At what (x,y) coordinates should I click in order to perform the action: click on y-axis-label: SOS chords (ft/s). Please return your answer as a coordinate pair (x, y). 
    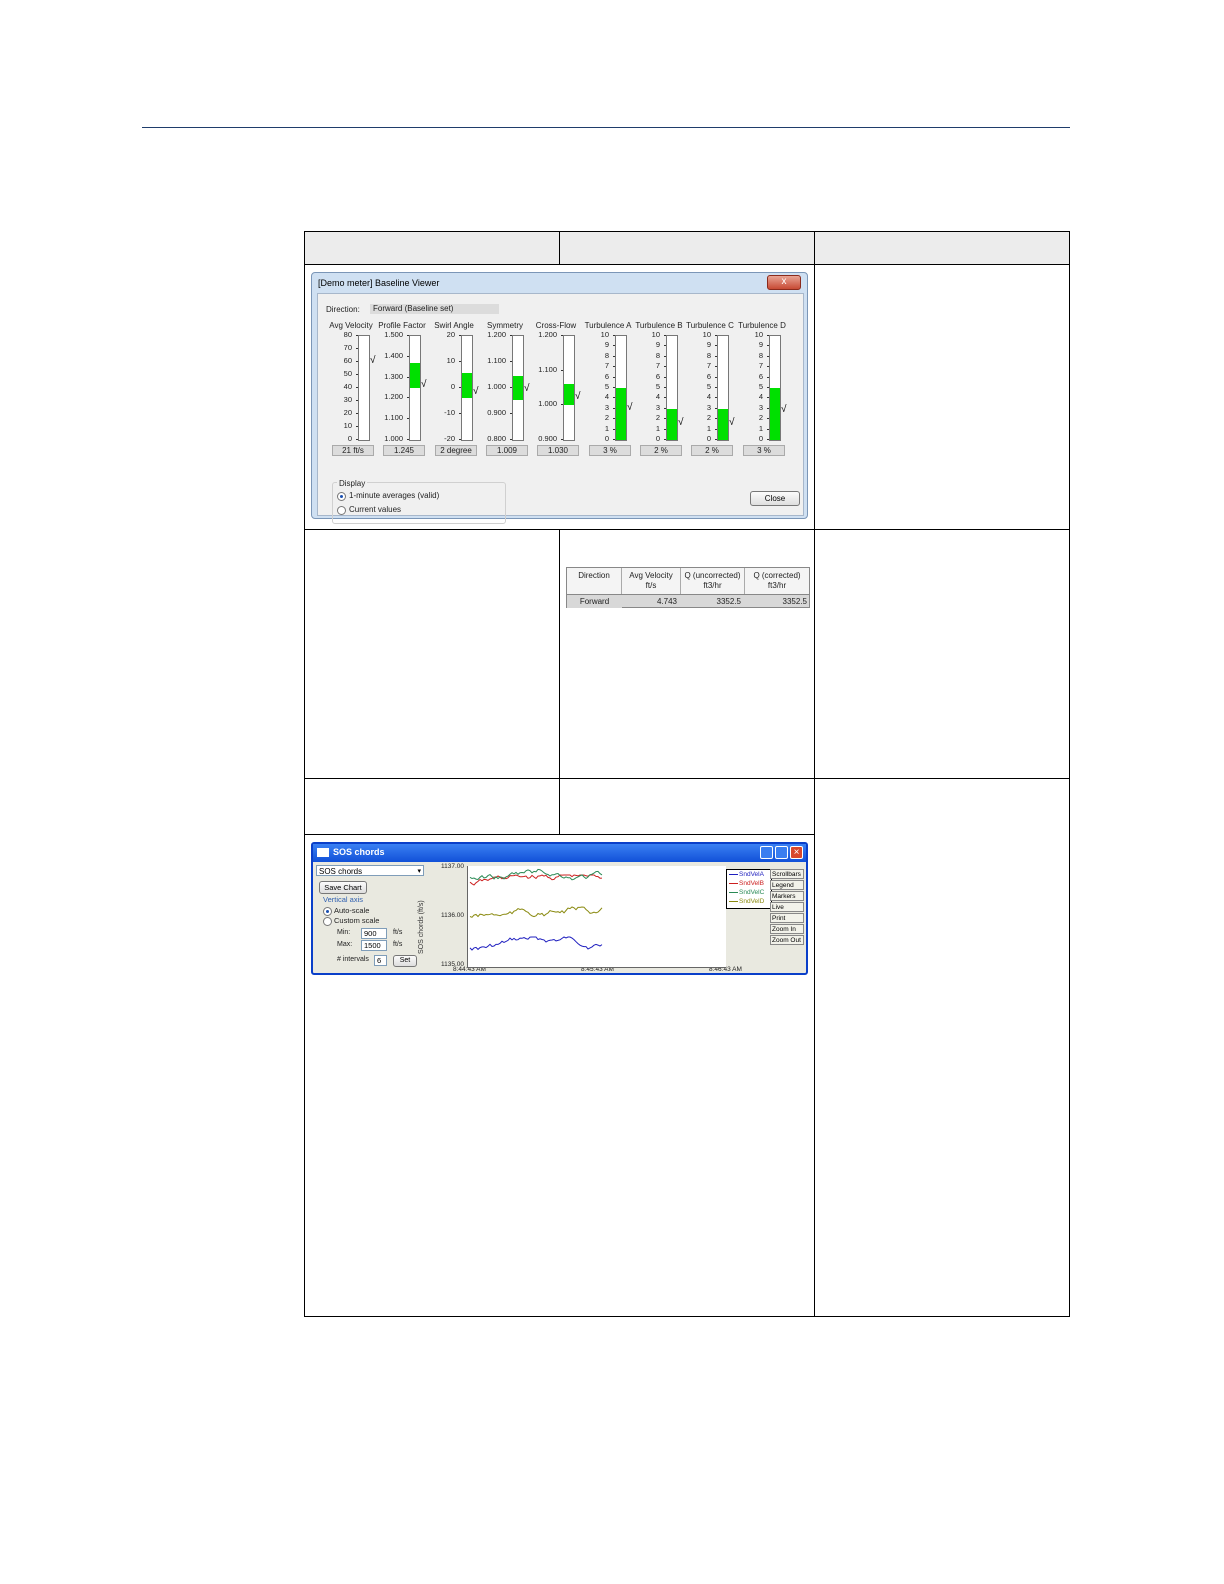
    Looking at the image, I should click on (421, 927).